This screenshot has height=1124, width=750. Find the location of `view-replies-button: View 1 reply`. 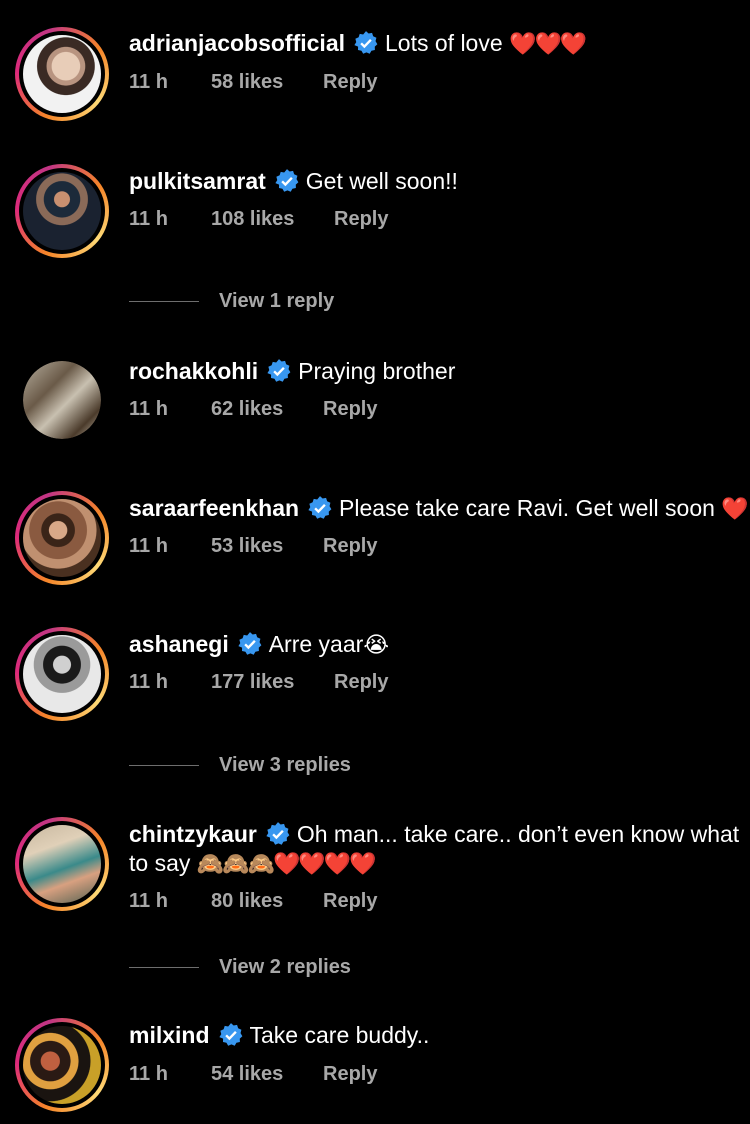

view-replies-button: View 1 reply is located at coordinates (231, 301).